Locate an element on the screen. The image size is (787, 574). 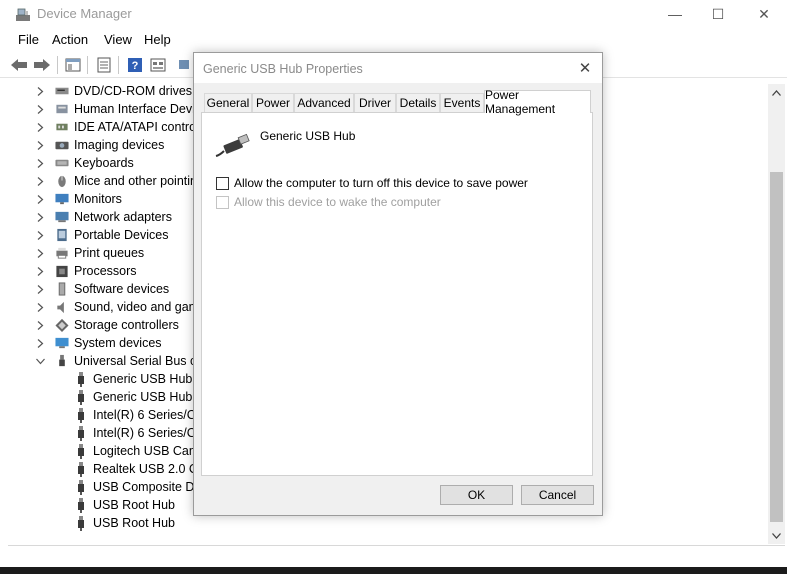
allow-turn-off-checkbox is located at coordinates (222, 183).